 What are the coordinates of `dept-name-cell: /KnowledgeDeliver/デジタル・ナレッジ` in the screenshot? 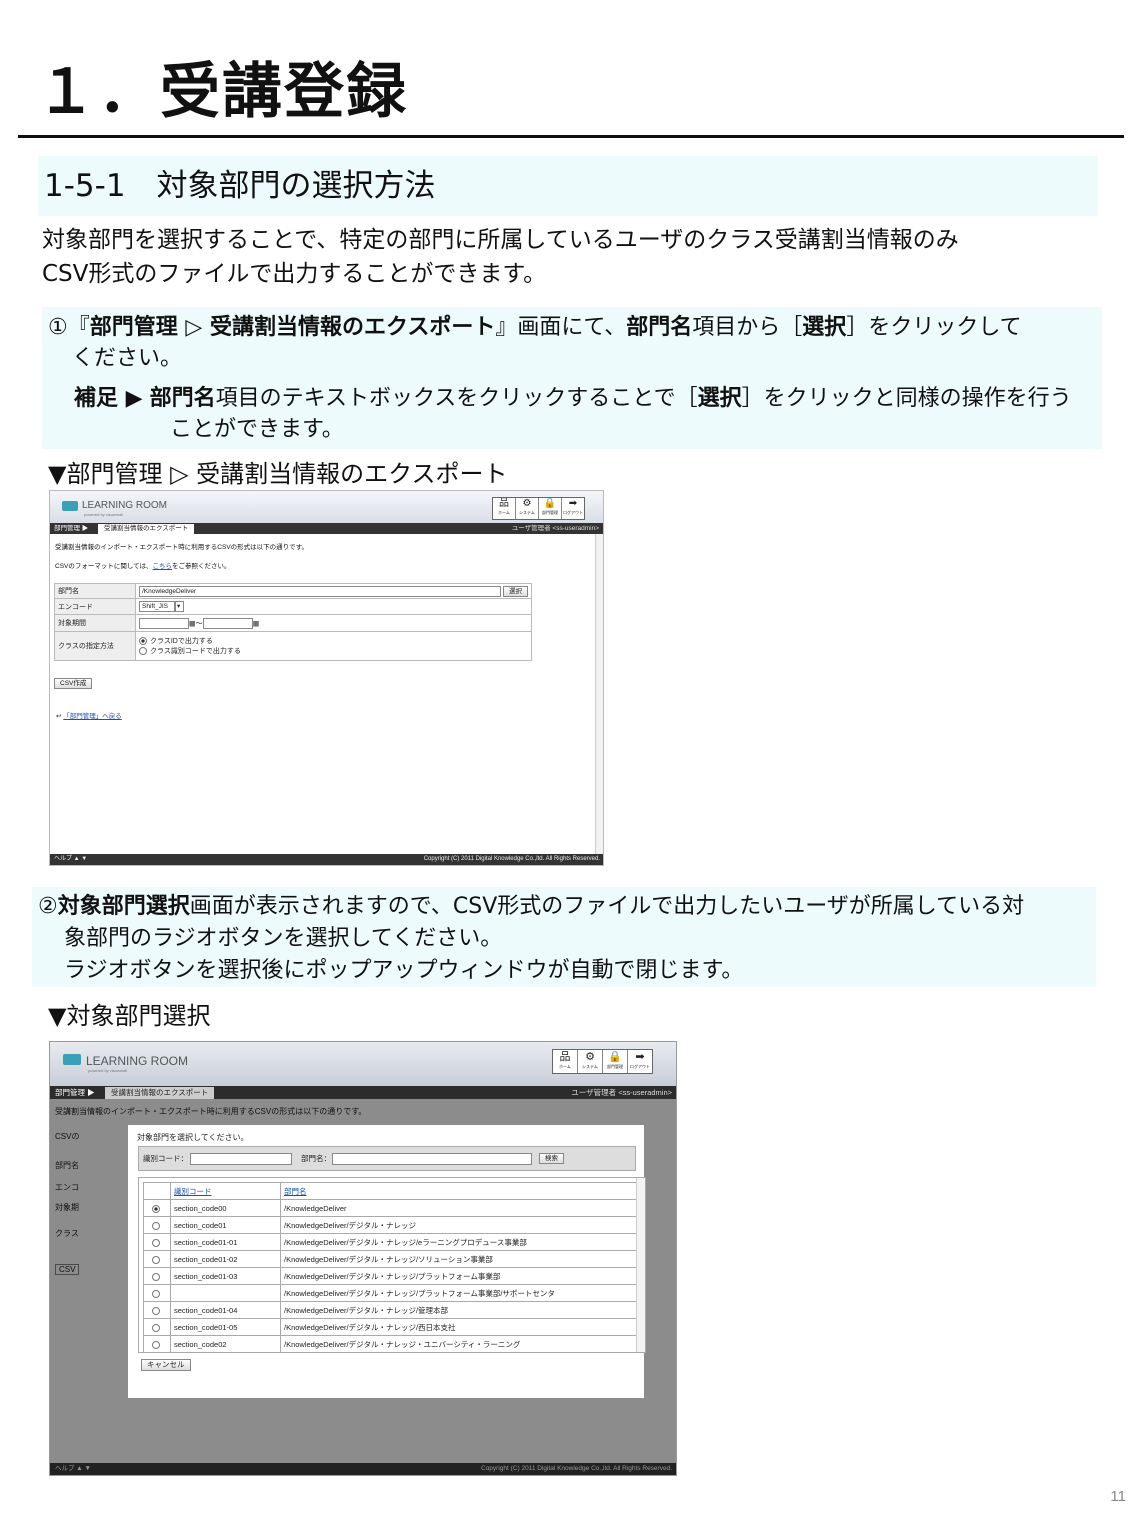 It's located at (459, 1225).